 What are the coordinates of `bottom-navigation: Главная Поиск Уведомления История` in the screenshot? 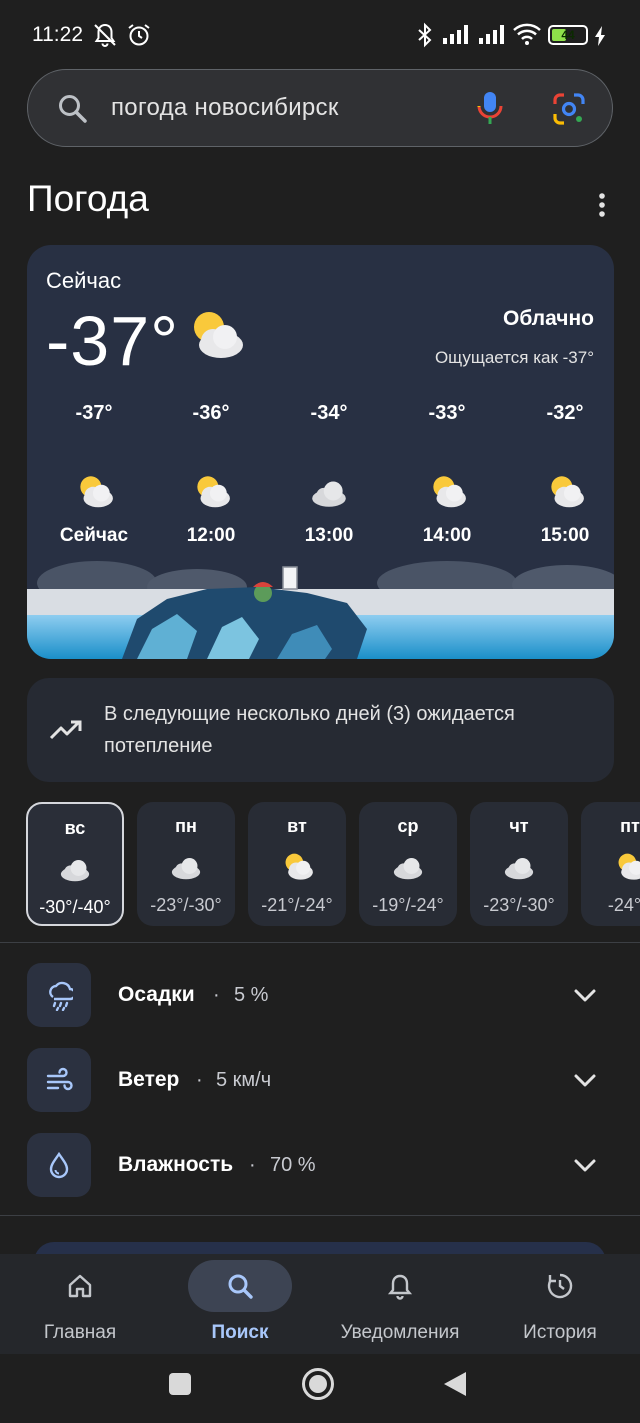 It's located at (320, 1304).